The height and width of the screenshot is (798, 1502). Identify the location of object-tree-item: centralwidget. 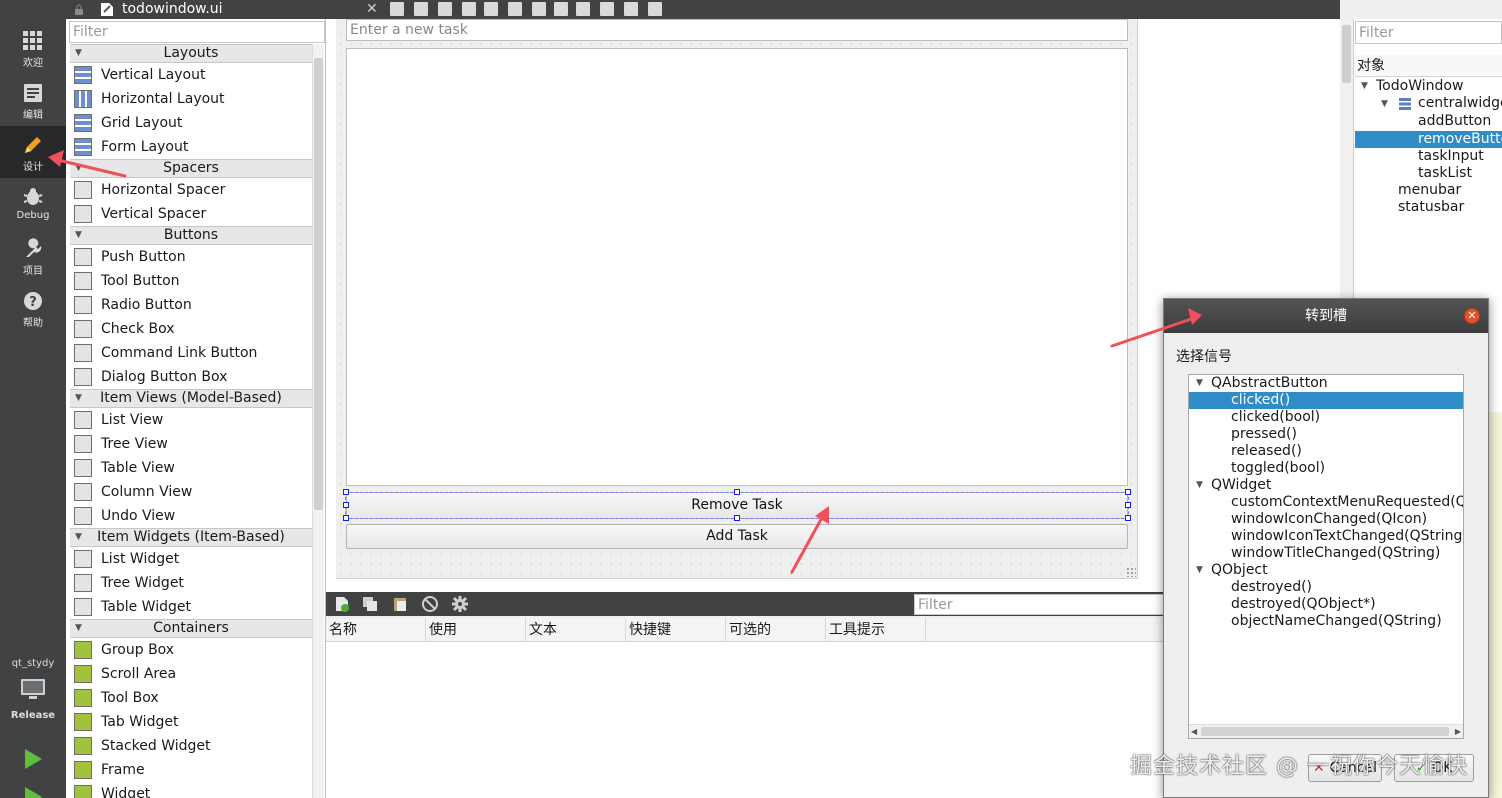
(1460, 103).